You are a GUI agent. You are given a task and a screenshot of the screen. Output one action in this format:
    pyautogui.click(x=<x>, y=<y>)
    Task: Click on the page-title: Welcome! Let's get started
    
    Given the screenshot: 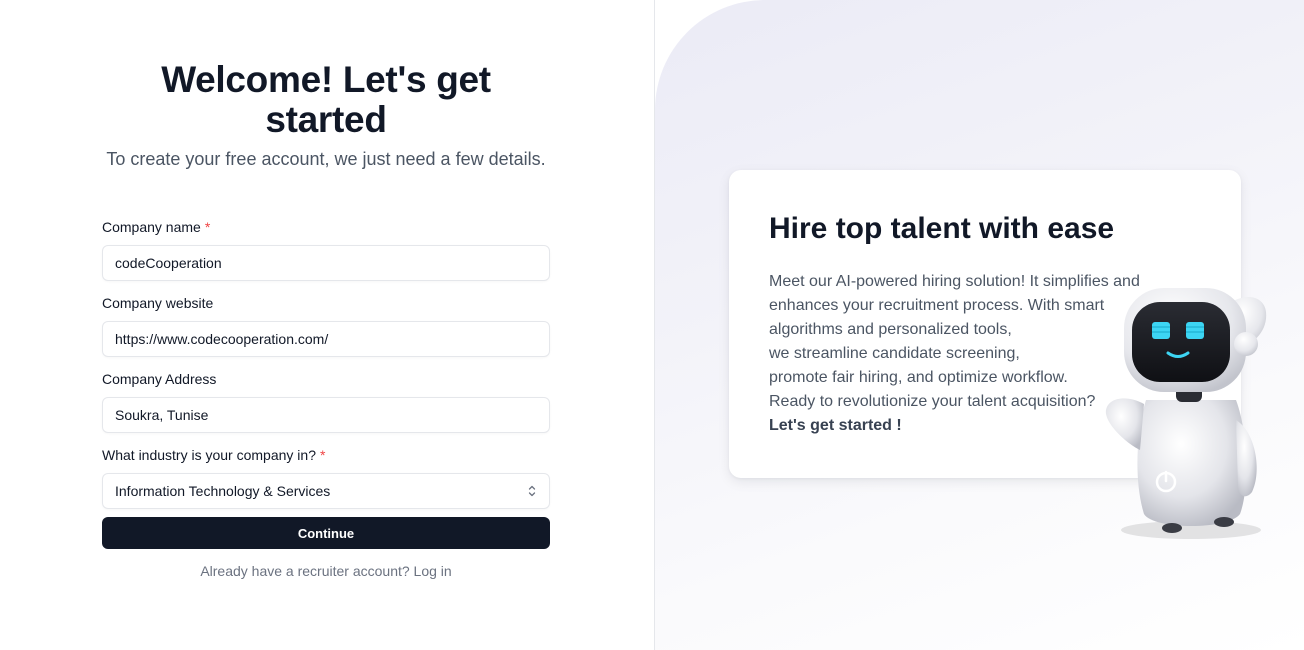 What is the action you would take?
    pyautogui.click(x=326, y=99)
    